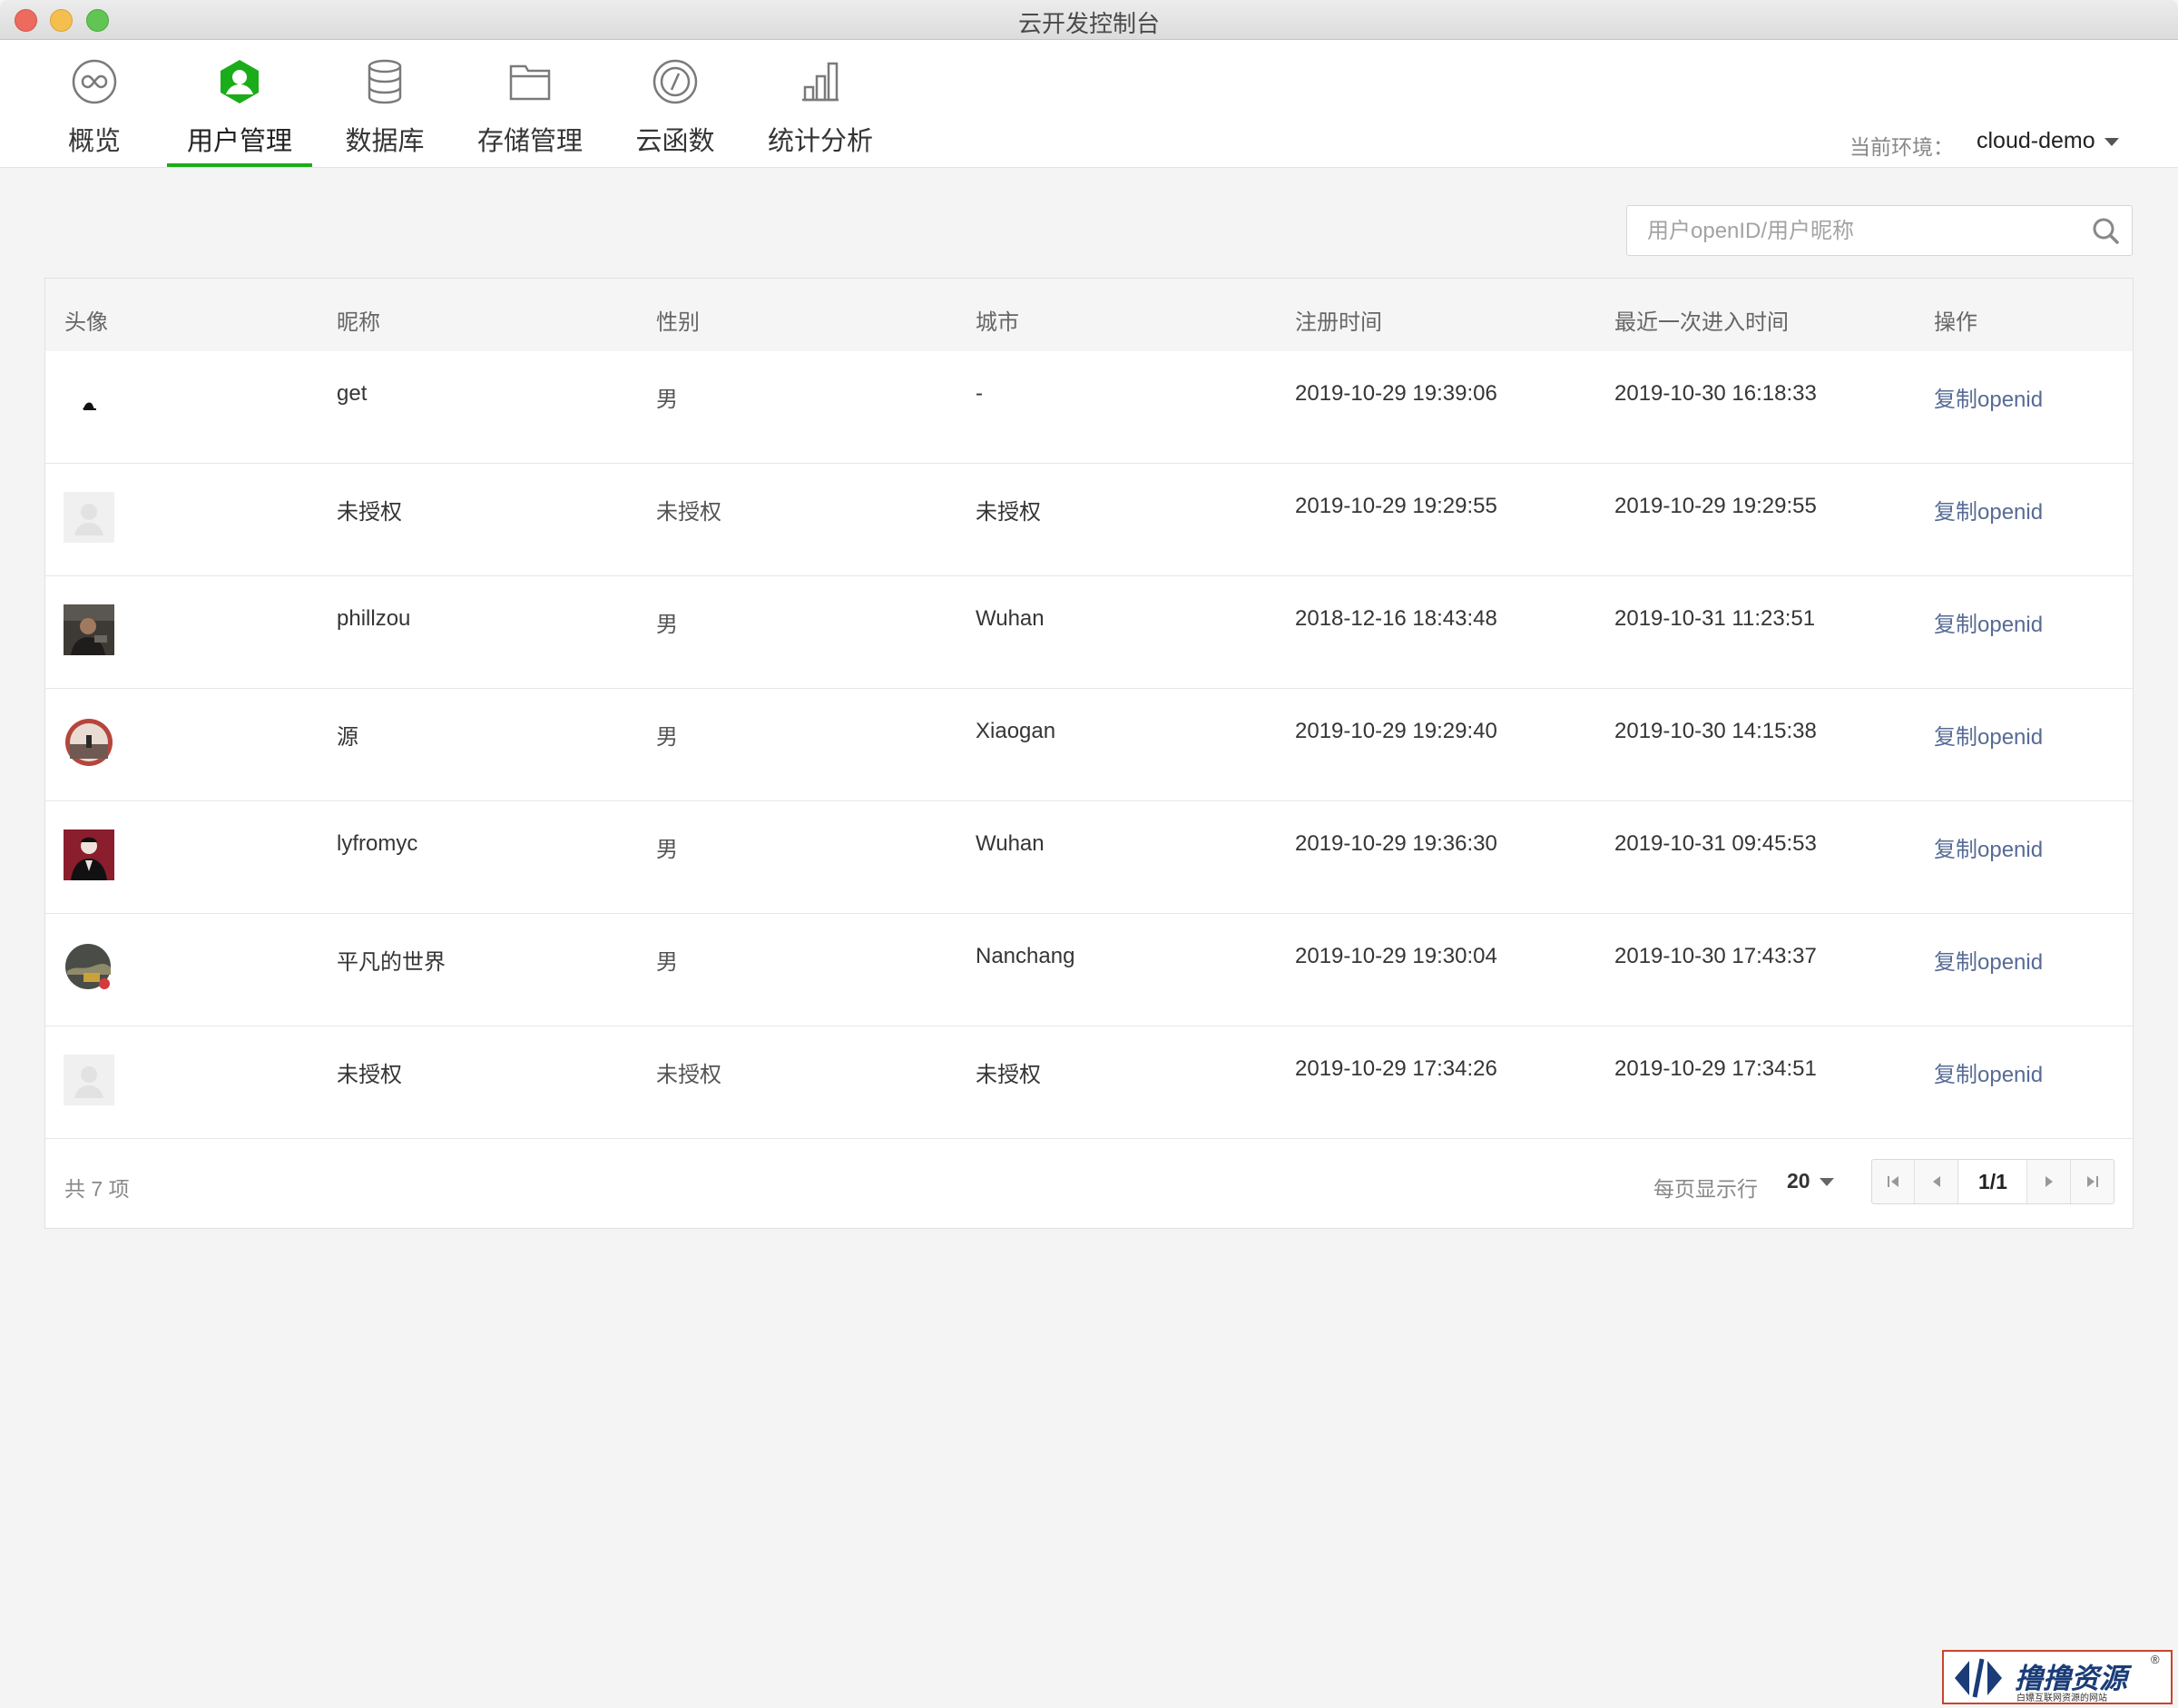 The width and height of the screenshot is (2178, 1708). I want to click on last-visit-cell: 2019-10-30 16:18:33, so click(1715, 393).